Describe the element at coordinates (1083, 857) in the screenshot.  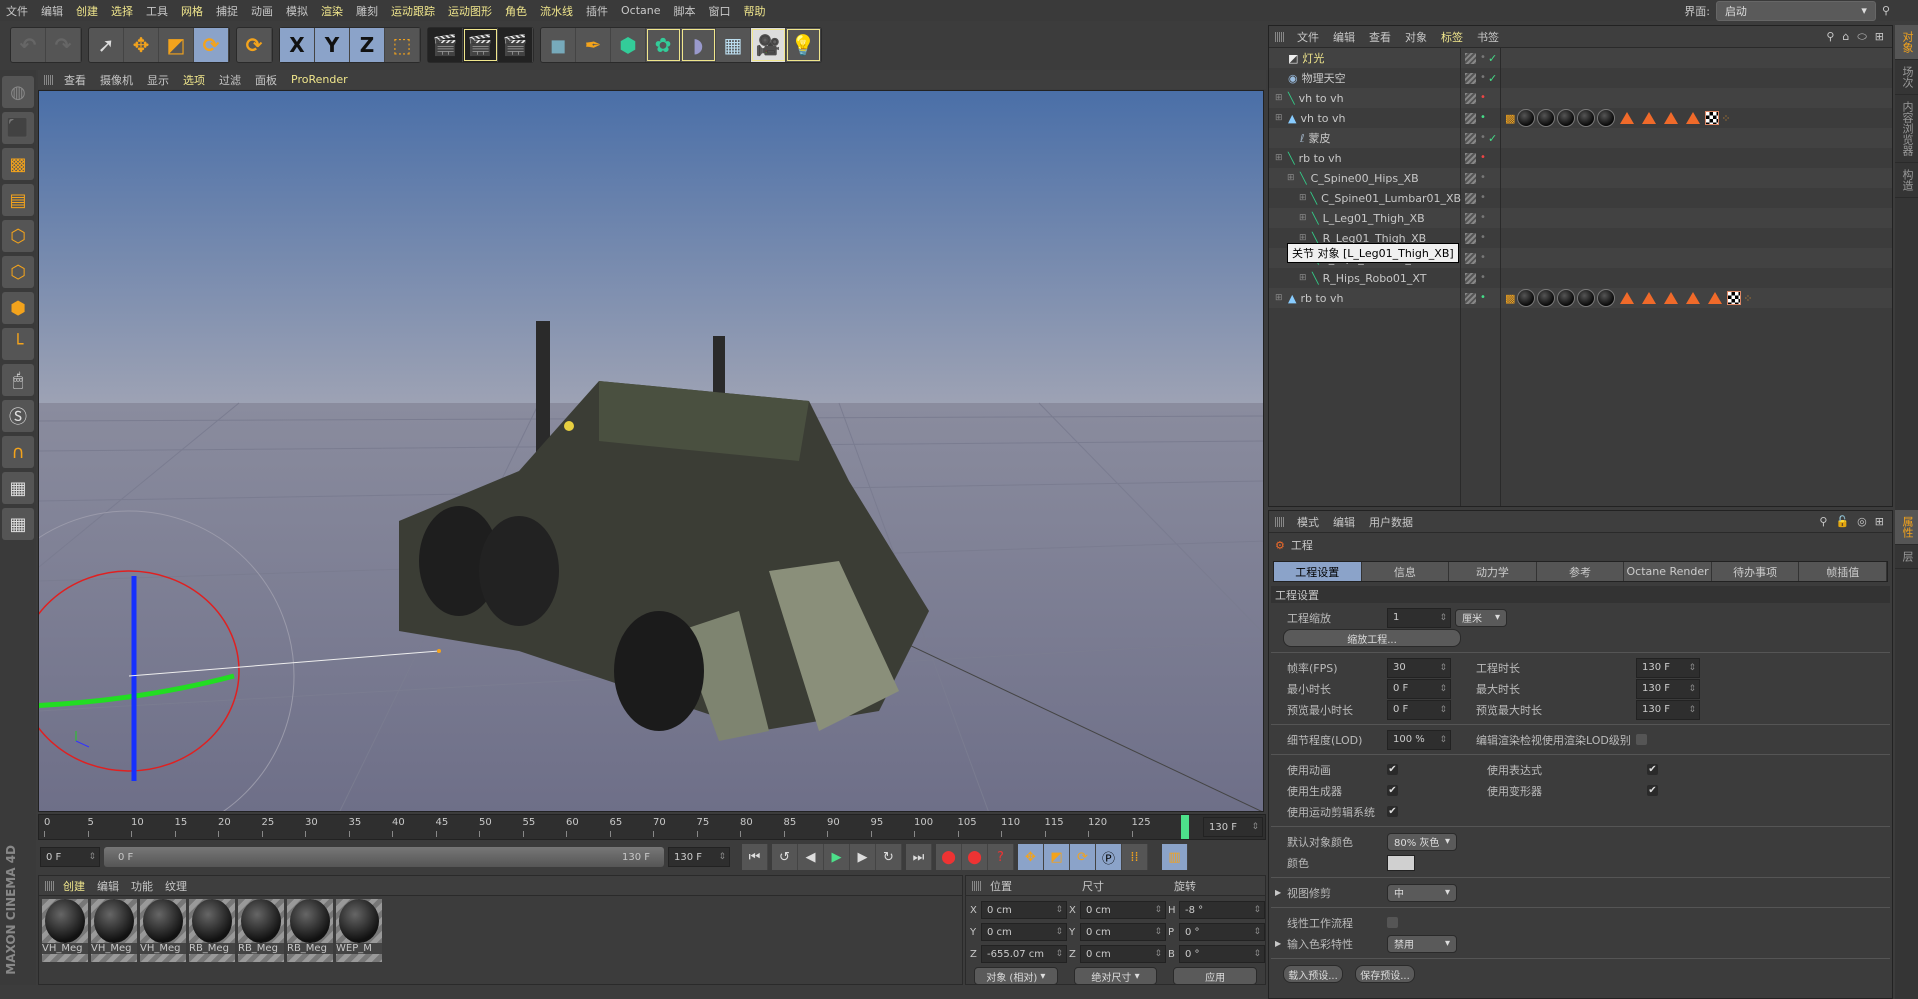
I see `key-rotation-icon: ⟳` at that location.